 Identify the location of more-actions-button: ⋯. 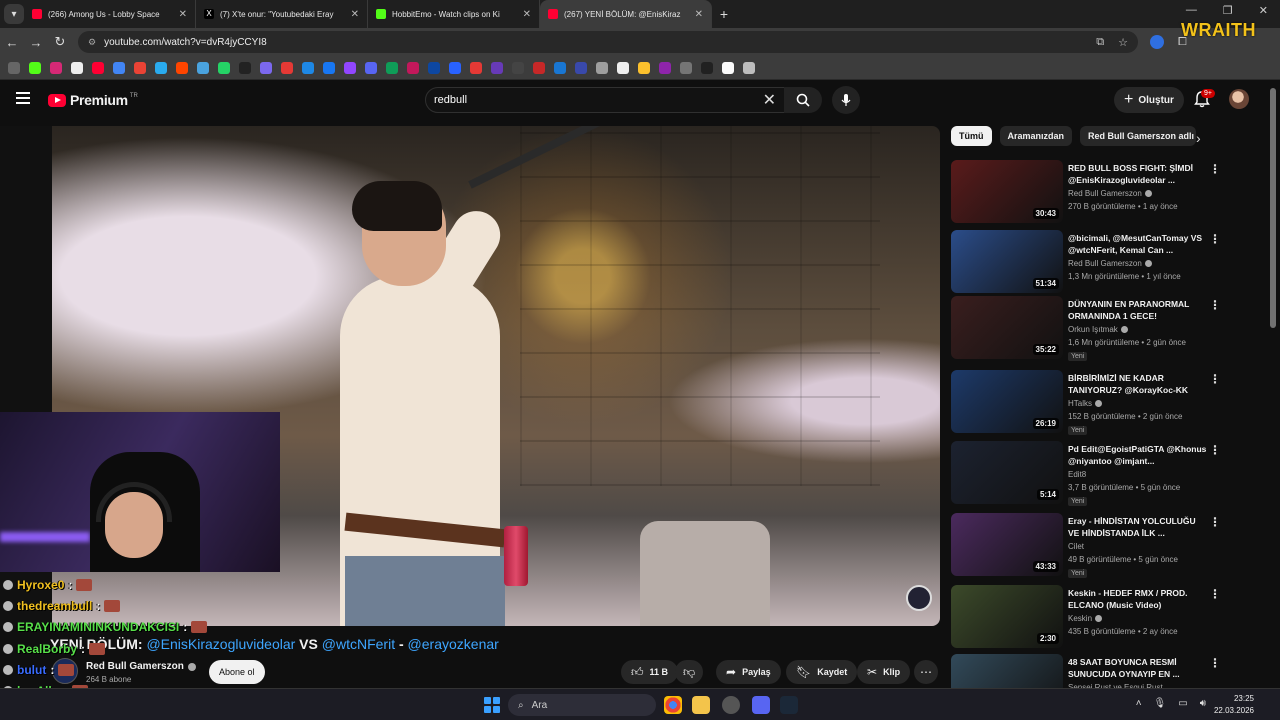
(926, 672).